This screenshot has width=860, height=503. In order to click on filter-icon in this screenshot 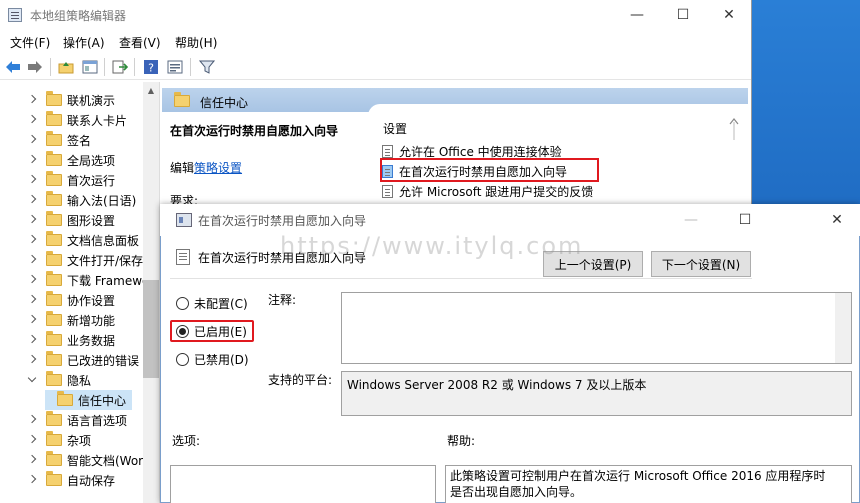, I will do `click(207, 67)`.